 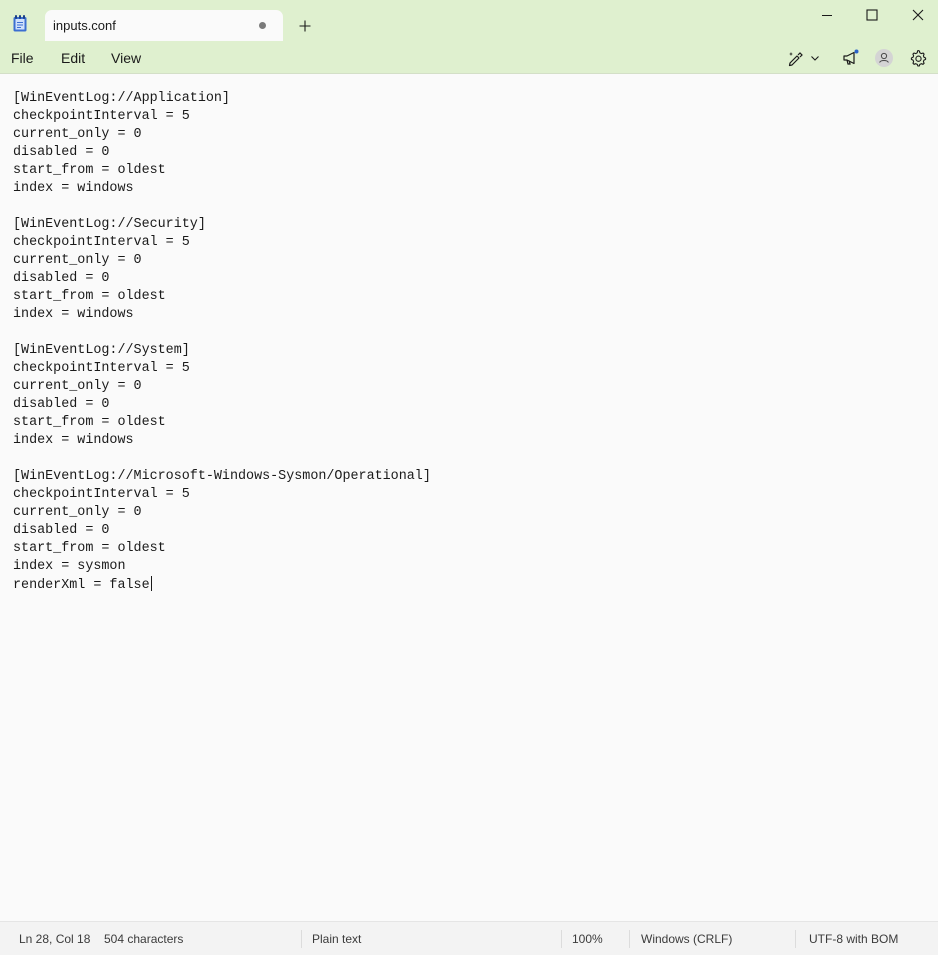 I want to click on zoom-level: 100%, so click(x=587, y=939).